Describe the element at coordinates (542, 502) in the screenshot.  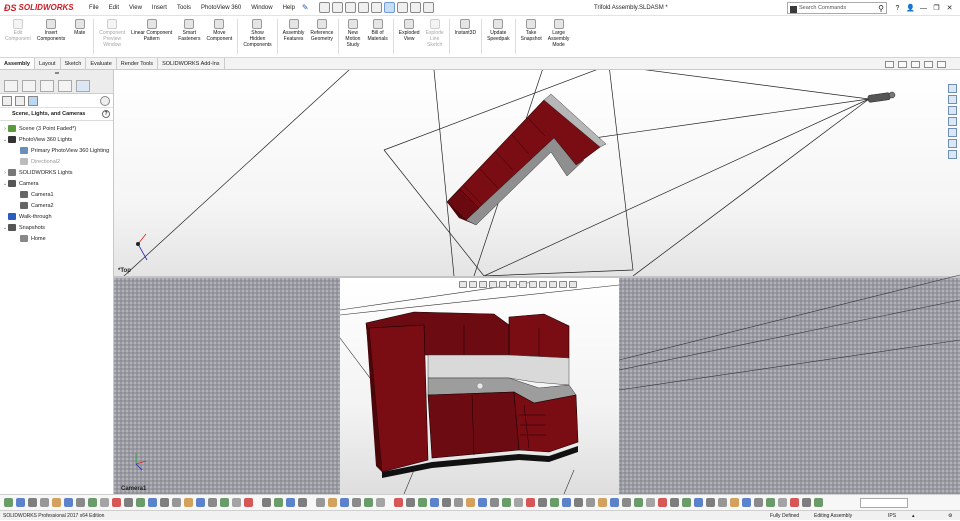
I see `plane-icon` at that location.